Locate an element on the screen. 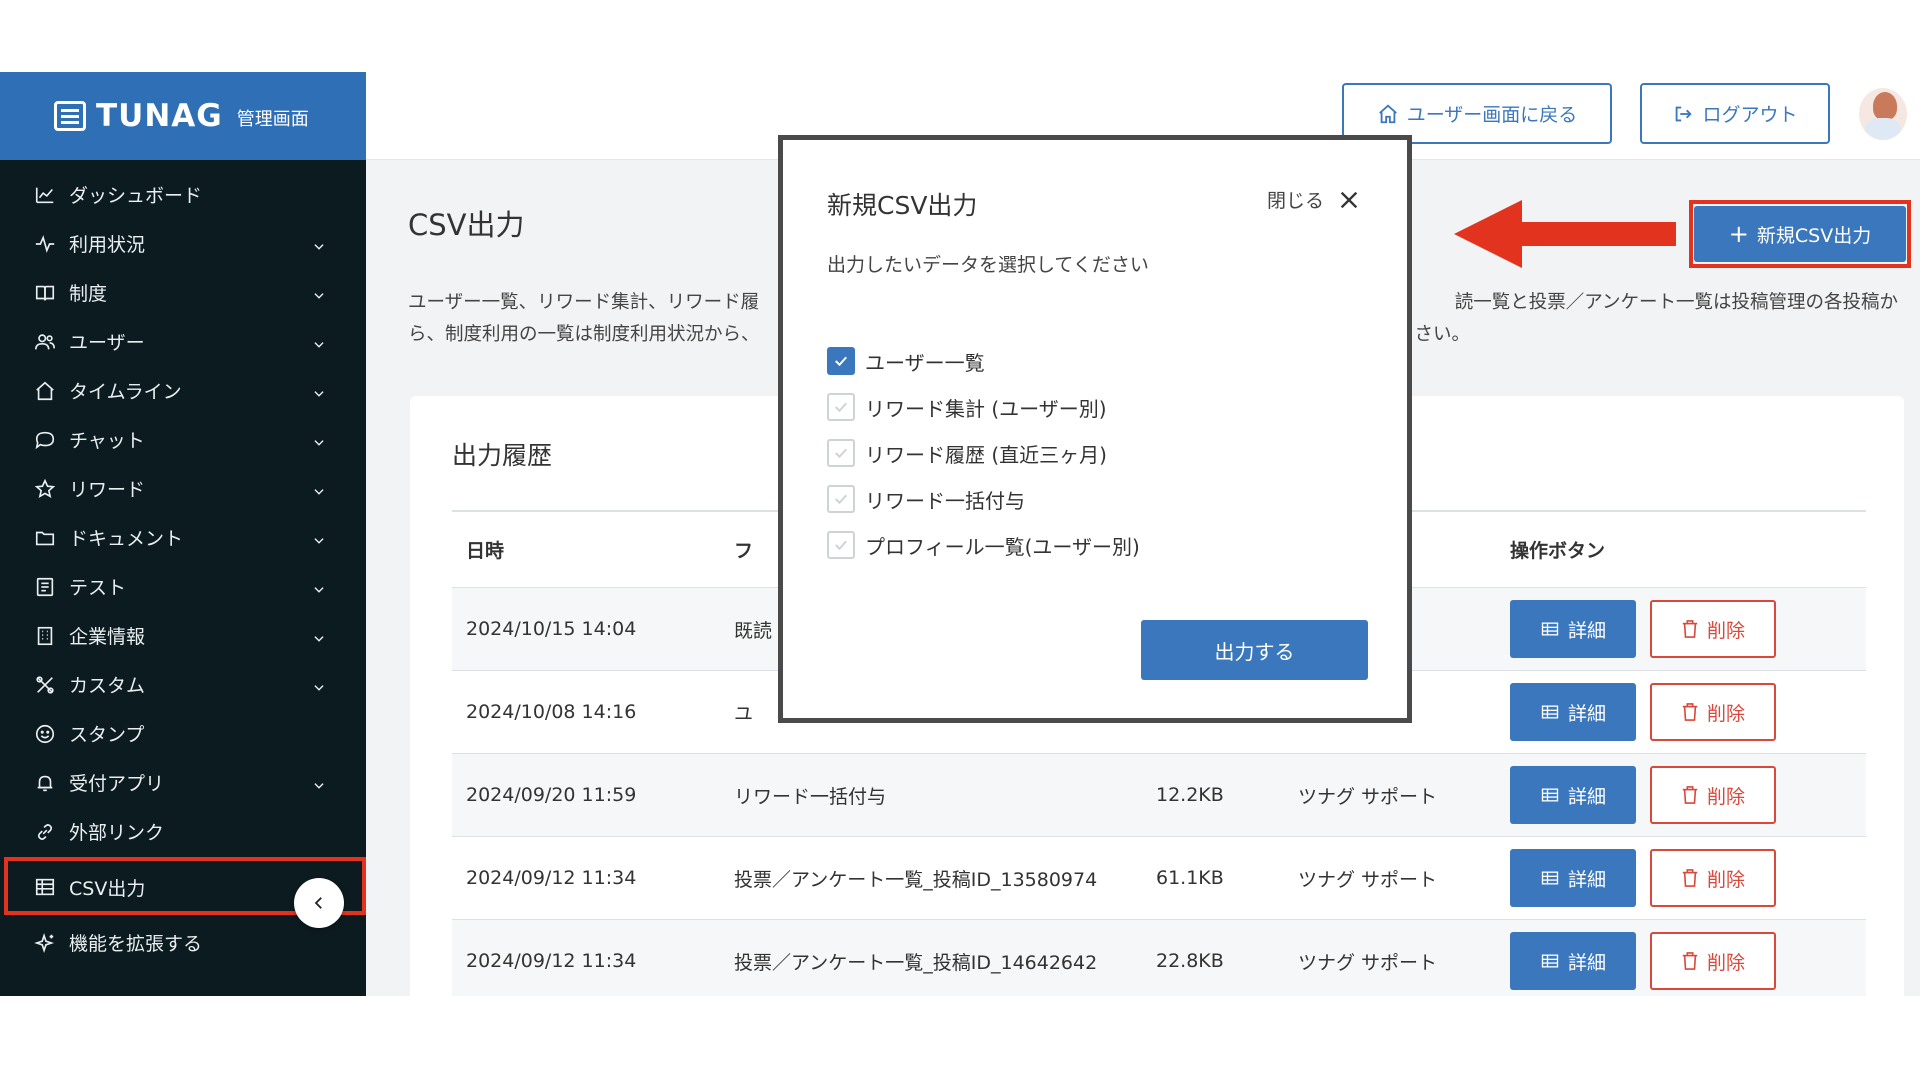 This screenshot has width=1920, height=1080. column-date: 日時 is located at coordinates (485, 551).